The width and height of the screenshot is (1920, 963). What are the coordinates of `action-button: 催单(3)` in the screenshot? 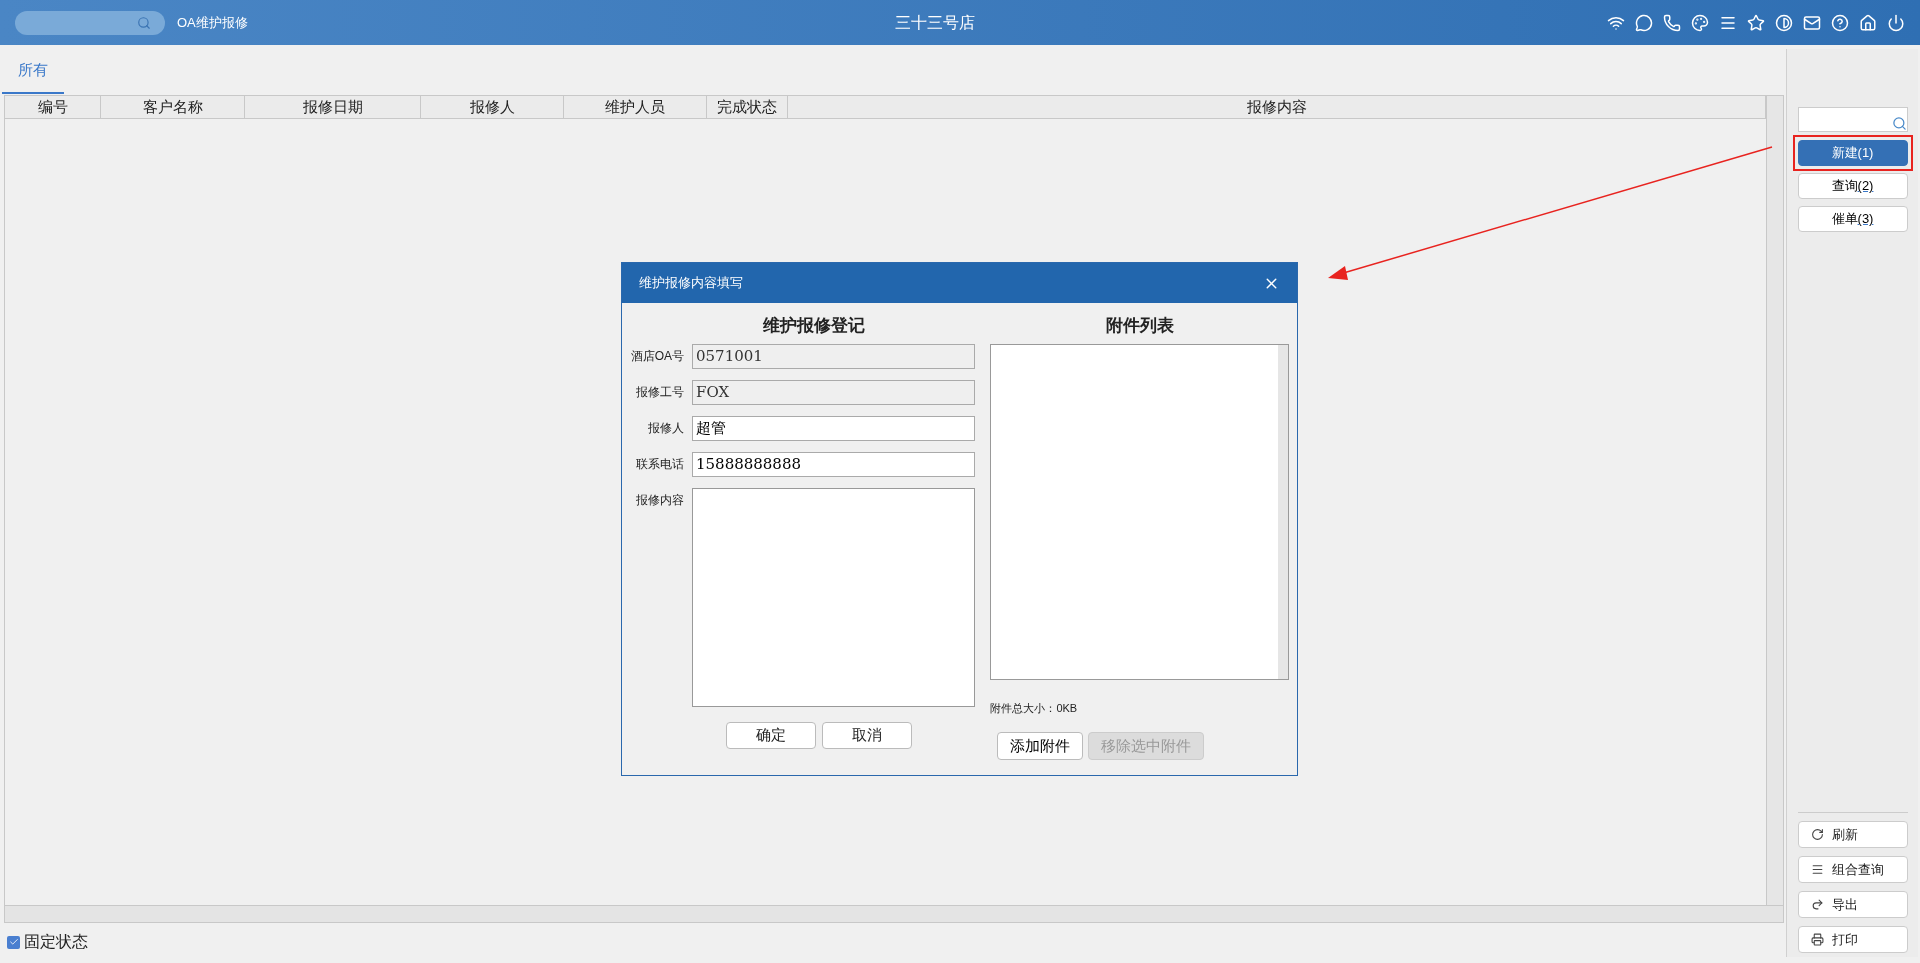 It's located at (1852, 219).